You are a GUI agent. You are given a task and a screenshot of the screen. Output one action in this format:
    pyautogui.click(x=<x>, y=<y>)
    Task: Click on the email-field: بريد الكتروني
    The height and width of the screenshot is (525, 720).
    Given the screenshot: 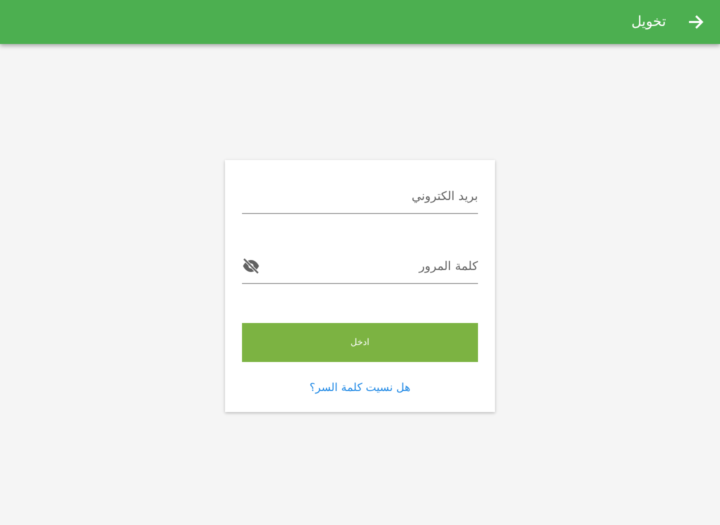 What is the action you would take?
    pyautogui.click(x=360, y=195)
    